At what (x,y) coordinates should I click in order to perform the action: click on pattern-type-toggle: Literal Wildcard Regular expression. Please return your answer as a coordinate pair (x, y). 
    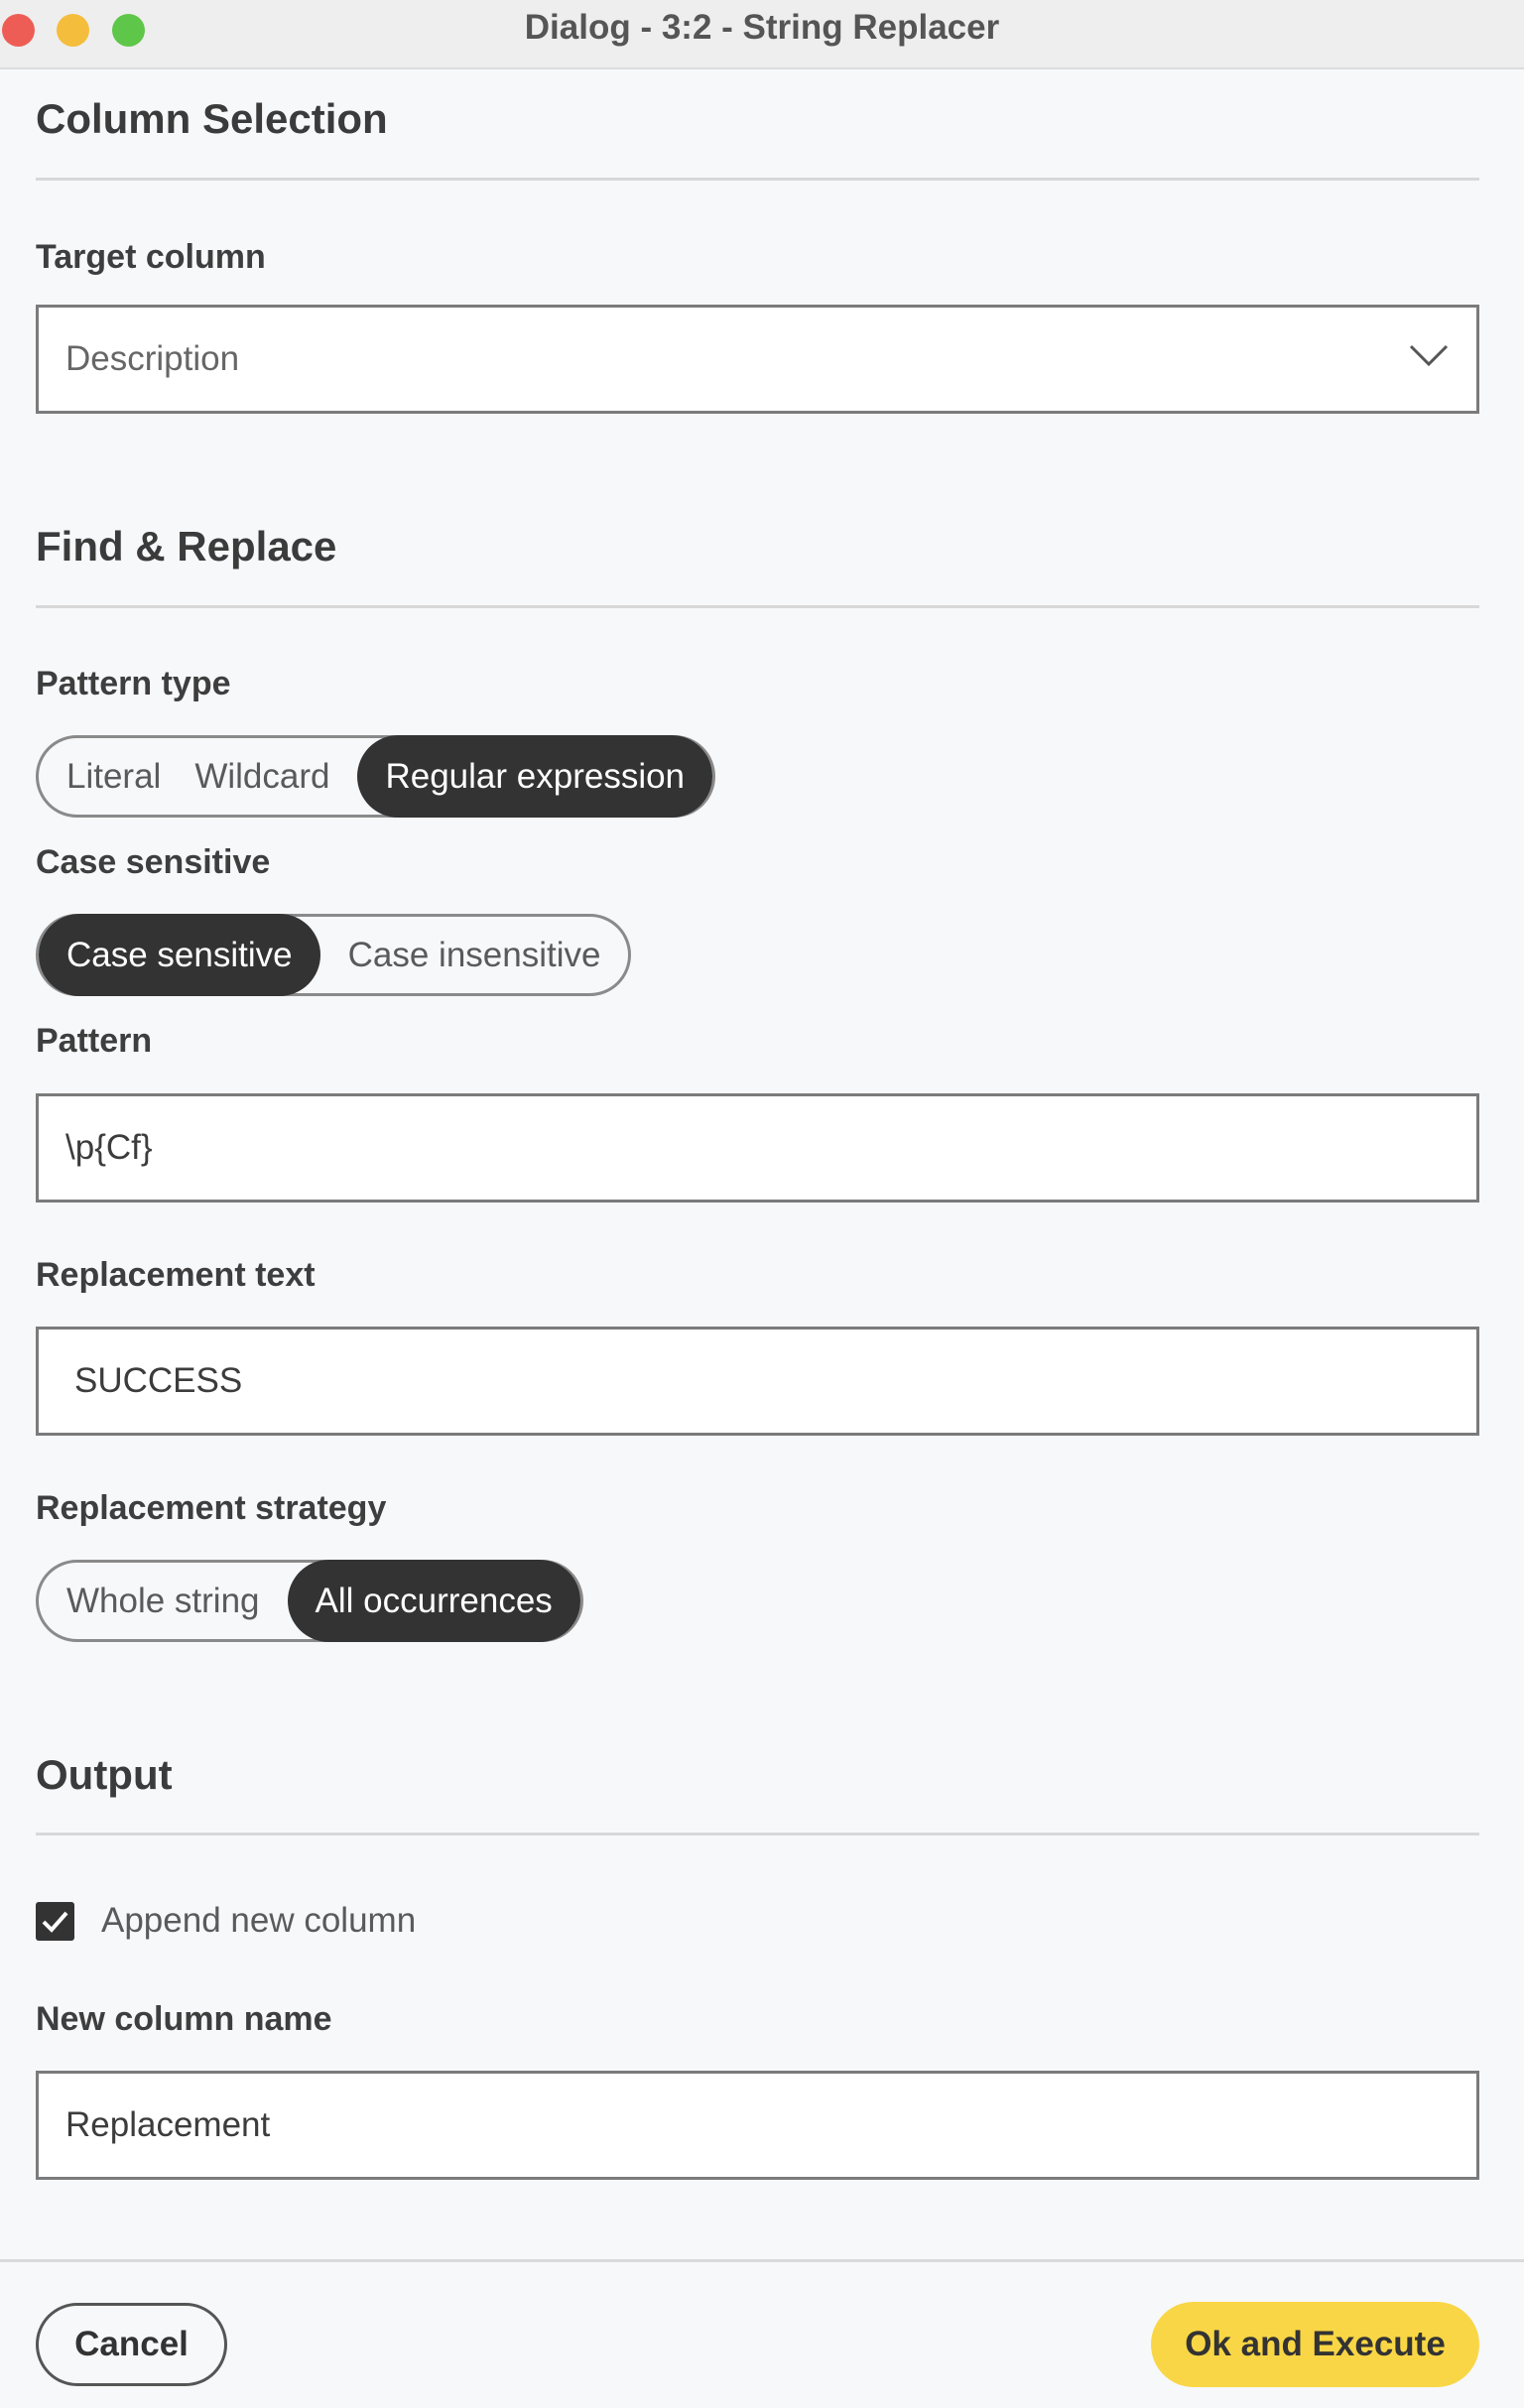
    Looking at the image, I should click on (376, 776).